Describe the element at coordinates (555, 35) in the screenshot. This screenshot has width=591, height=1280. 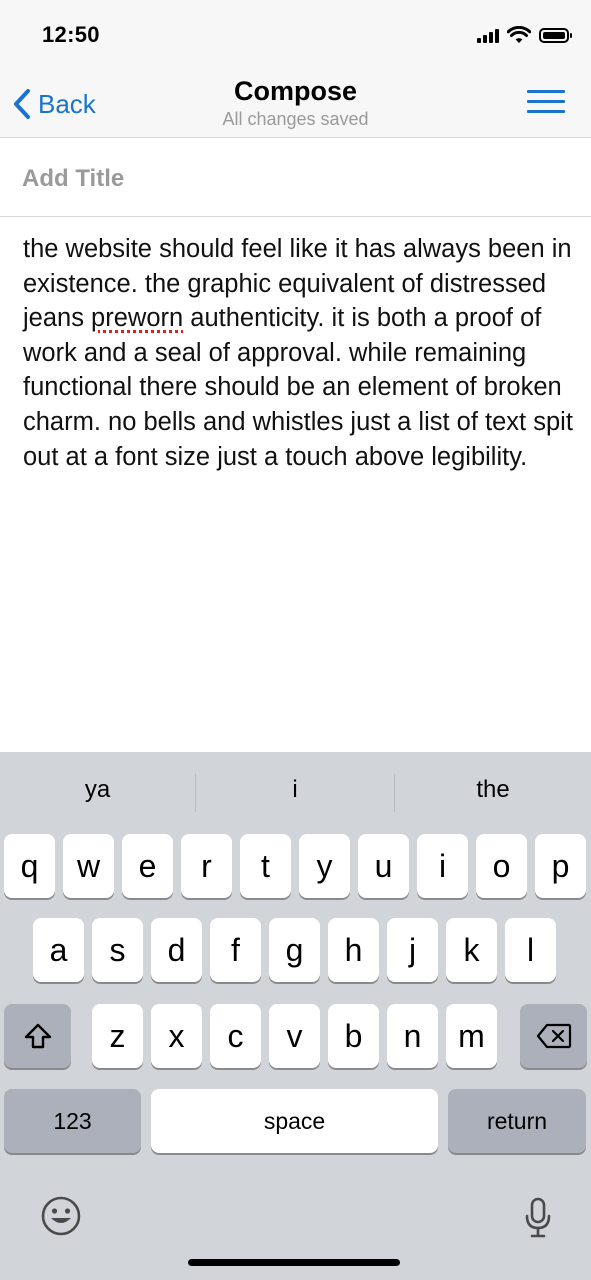
I see `battery-icon` at that location.